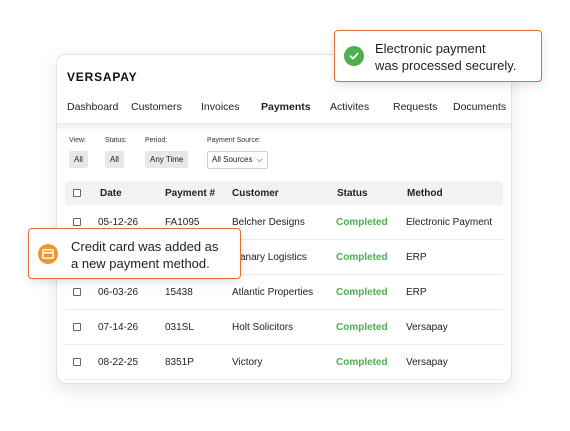 The height and width of the screenshot is (431, 570). Describe the element at coordinates (179, 362) in the screenshot. I see `cell-payment: 8351P` at that location.